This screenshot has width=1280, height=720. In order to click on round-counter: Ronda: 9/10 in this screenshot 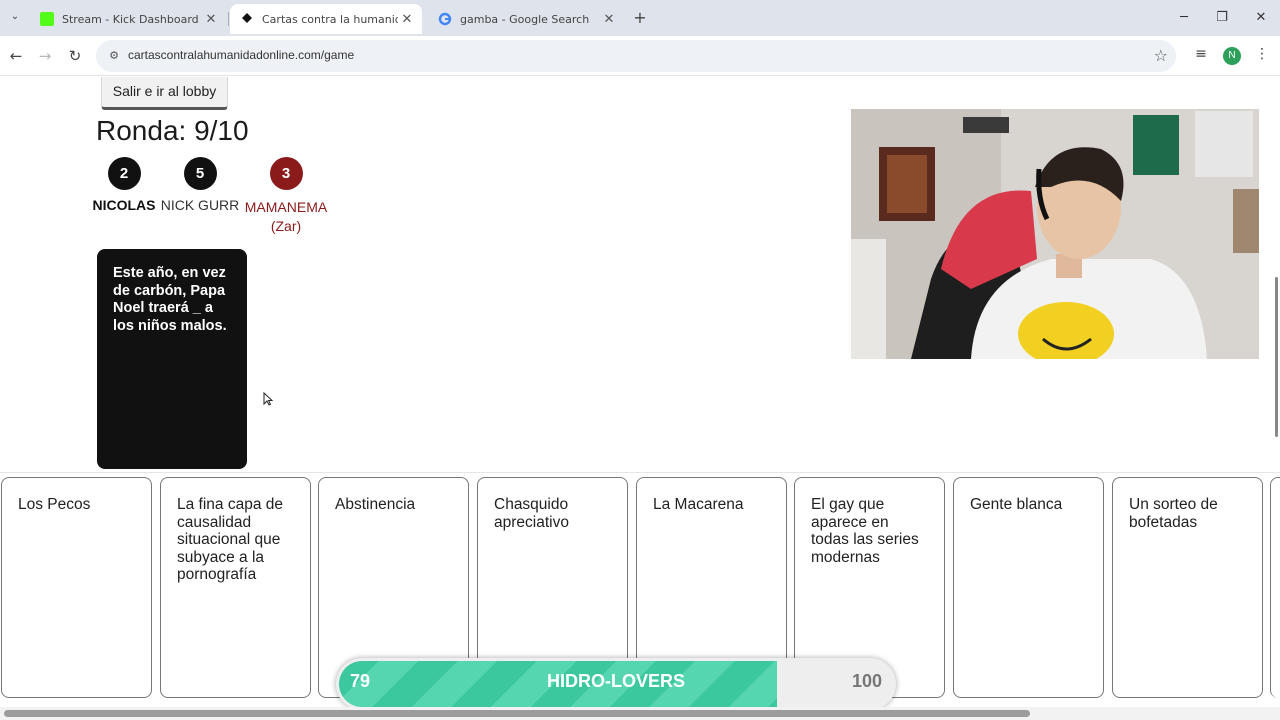, I will do `click(172, 130)`.